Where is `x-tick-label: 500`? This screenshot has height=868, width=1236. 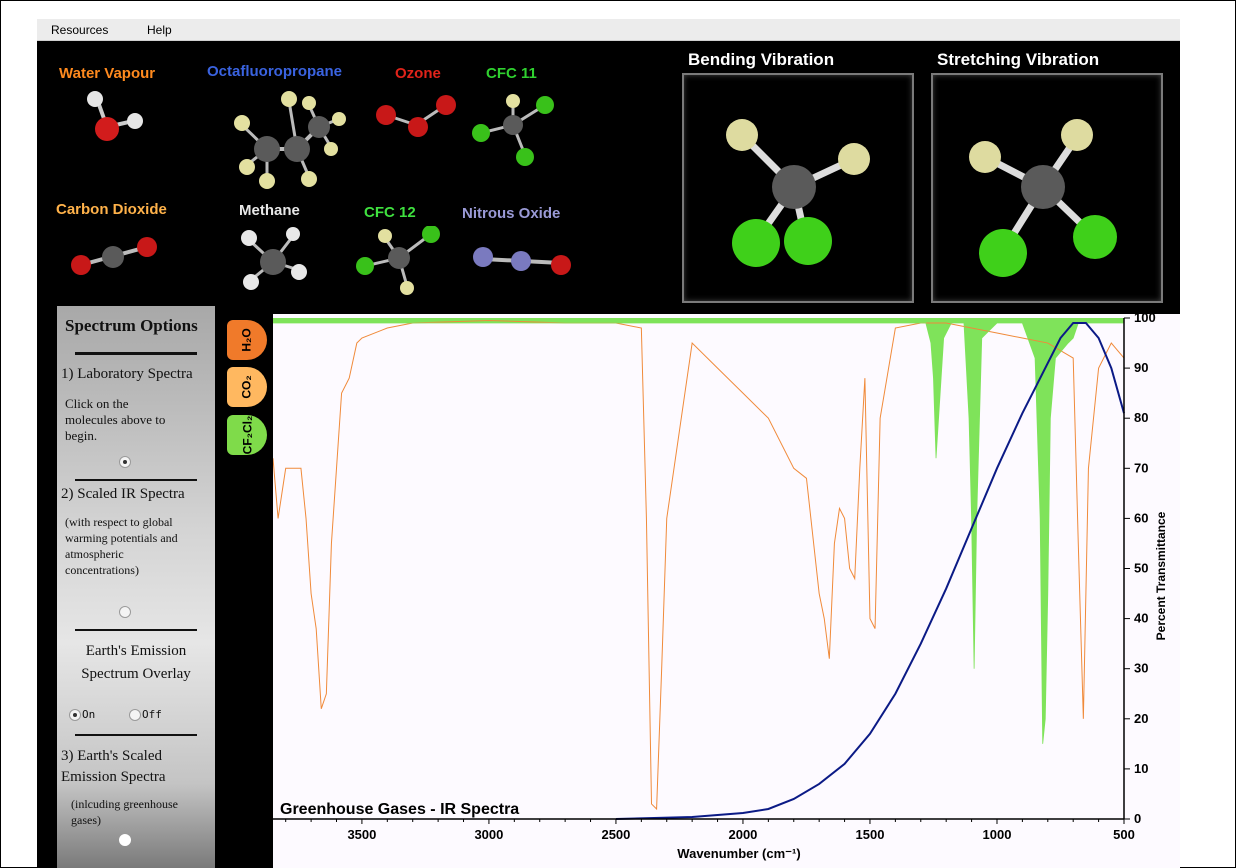 x-tick-label: 500 is located at coordinates (1124, 834).